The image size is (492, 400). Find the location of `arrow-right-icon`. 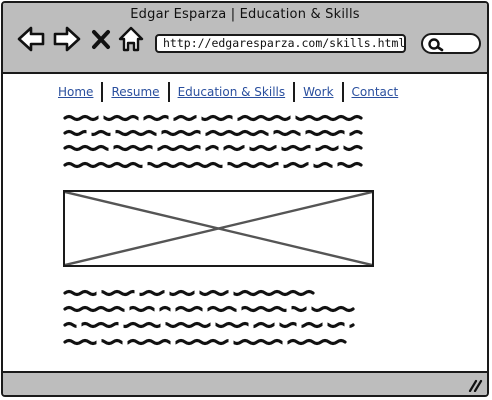

arrow-right-icon is located at coordinates (67, 39).